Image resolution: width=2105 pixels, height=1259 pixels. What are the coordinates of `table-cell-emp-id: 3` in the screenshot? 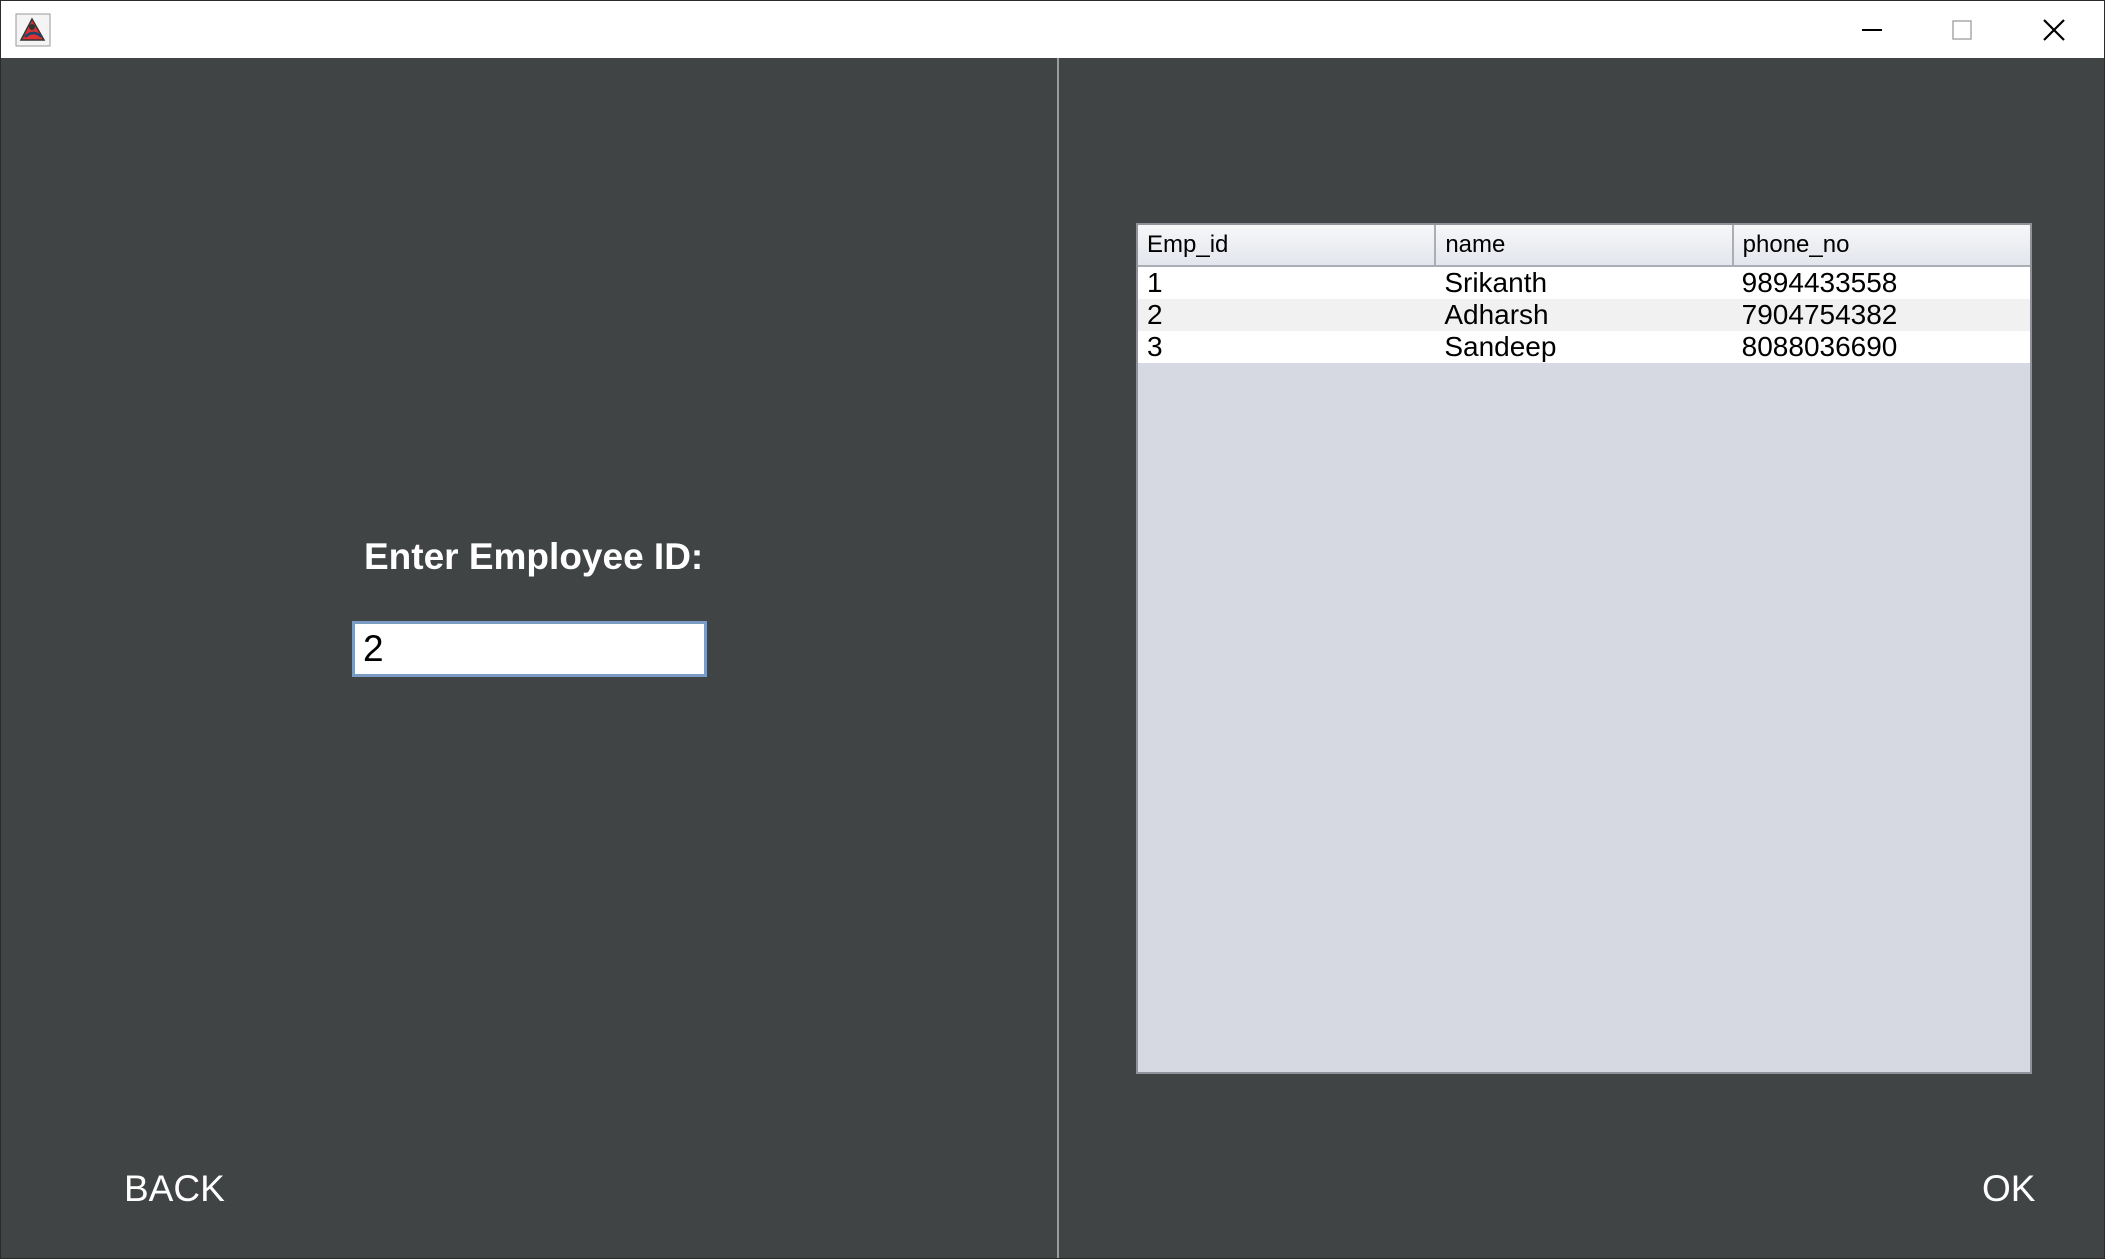 It's located at (1287, 347).